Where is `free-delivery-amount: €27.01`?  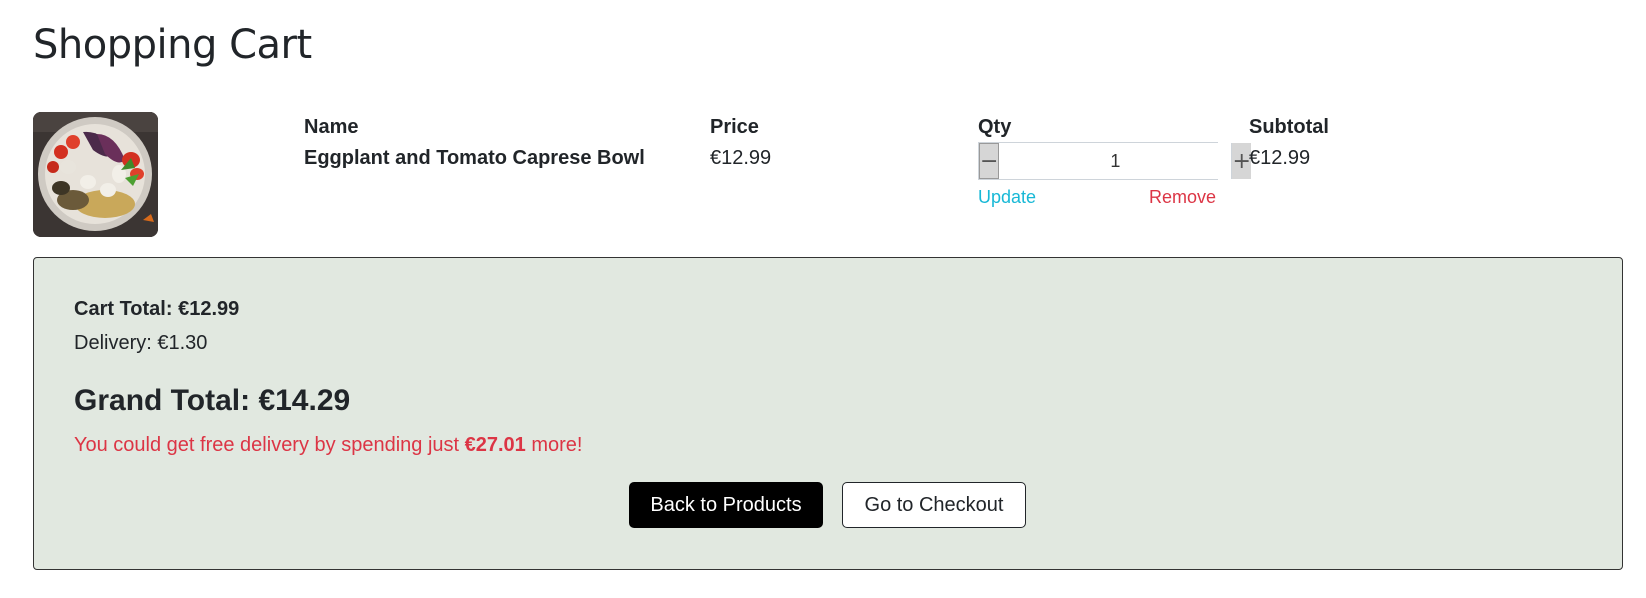 free-delivery-amount: €27.01 is located at coordinates (495, 445).